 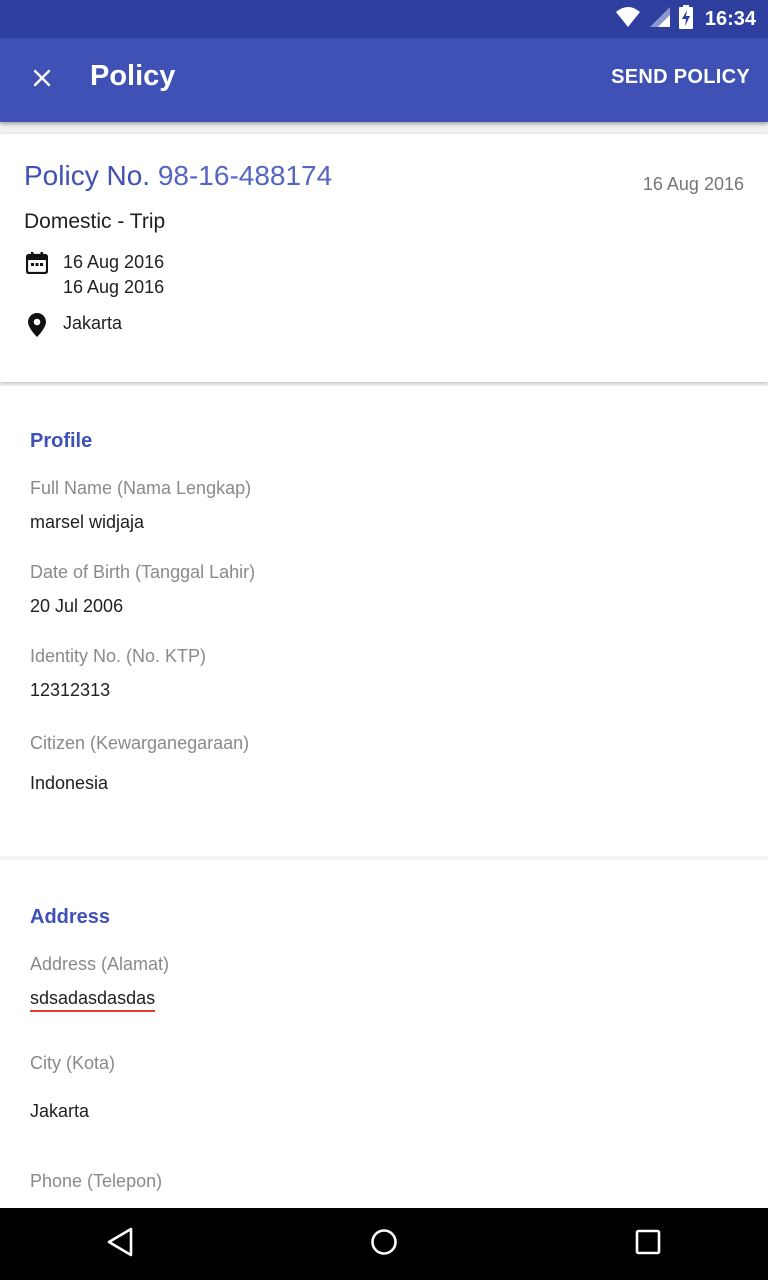 I want to click on signal-icon, so click(x=660, y=19).